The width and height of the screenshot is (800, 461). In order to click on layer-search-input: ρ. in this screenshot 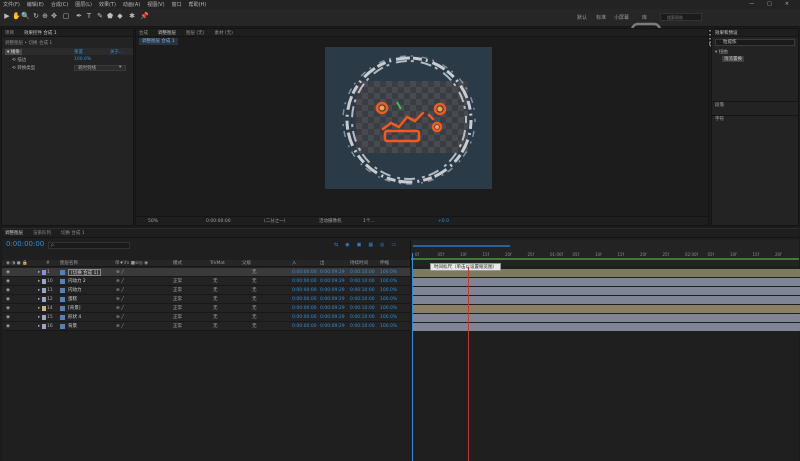, I will do `click(89, 245)`.